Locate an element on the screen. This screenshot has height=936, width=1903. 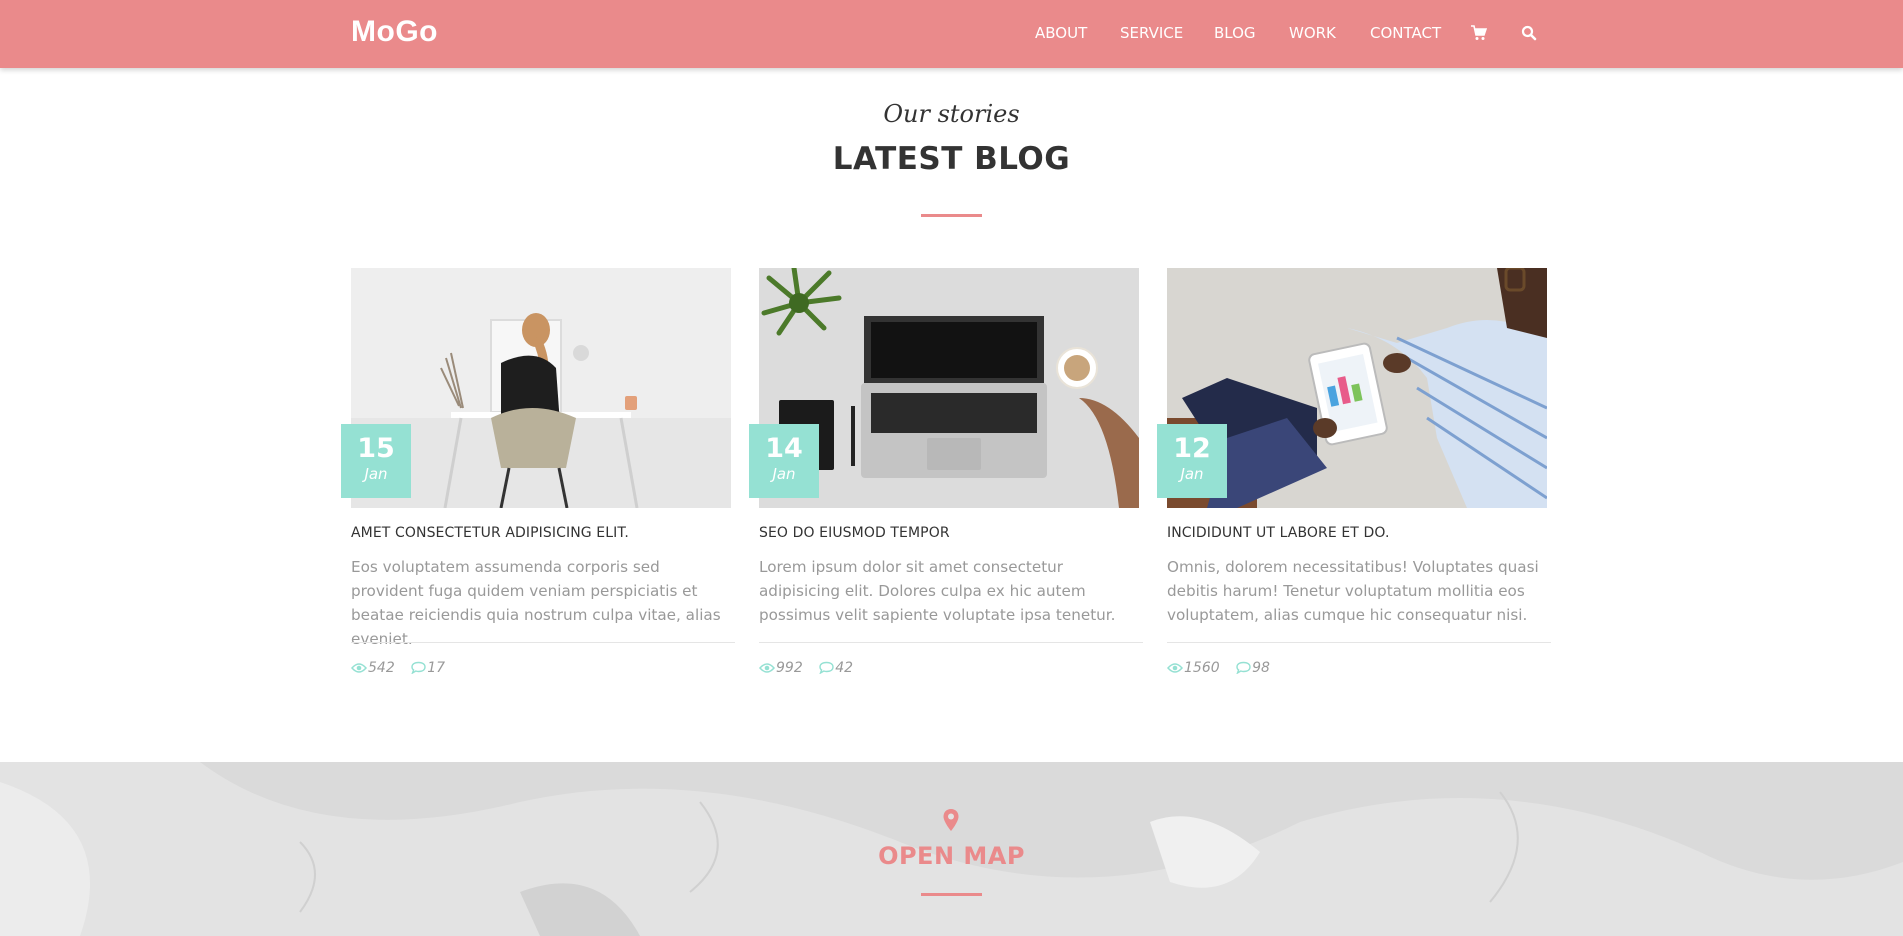
comments-value: 98 is located at coordinates (1261, 668).